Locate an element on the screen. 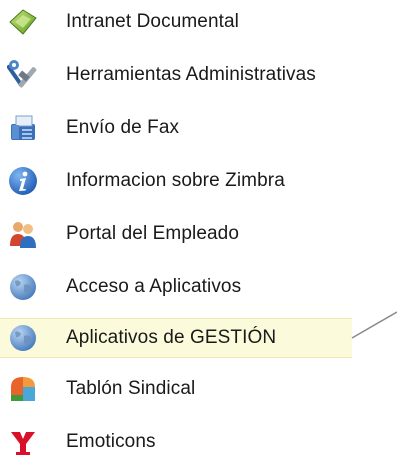  menu-item-label: Portal del Empleado is located at coordinates (153, 233).